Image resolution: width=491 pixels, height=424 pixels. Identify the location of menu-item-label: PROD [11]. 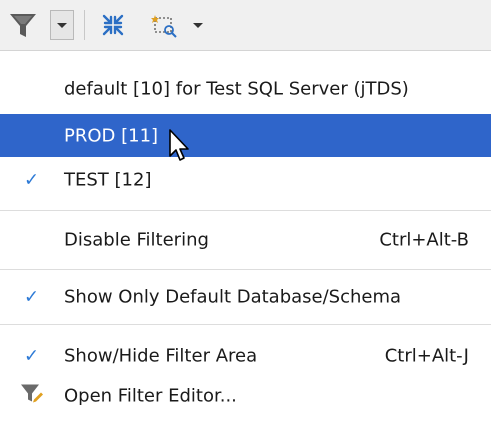
(111, 135).